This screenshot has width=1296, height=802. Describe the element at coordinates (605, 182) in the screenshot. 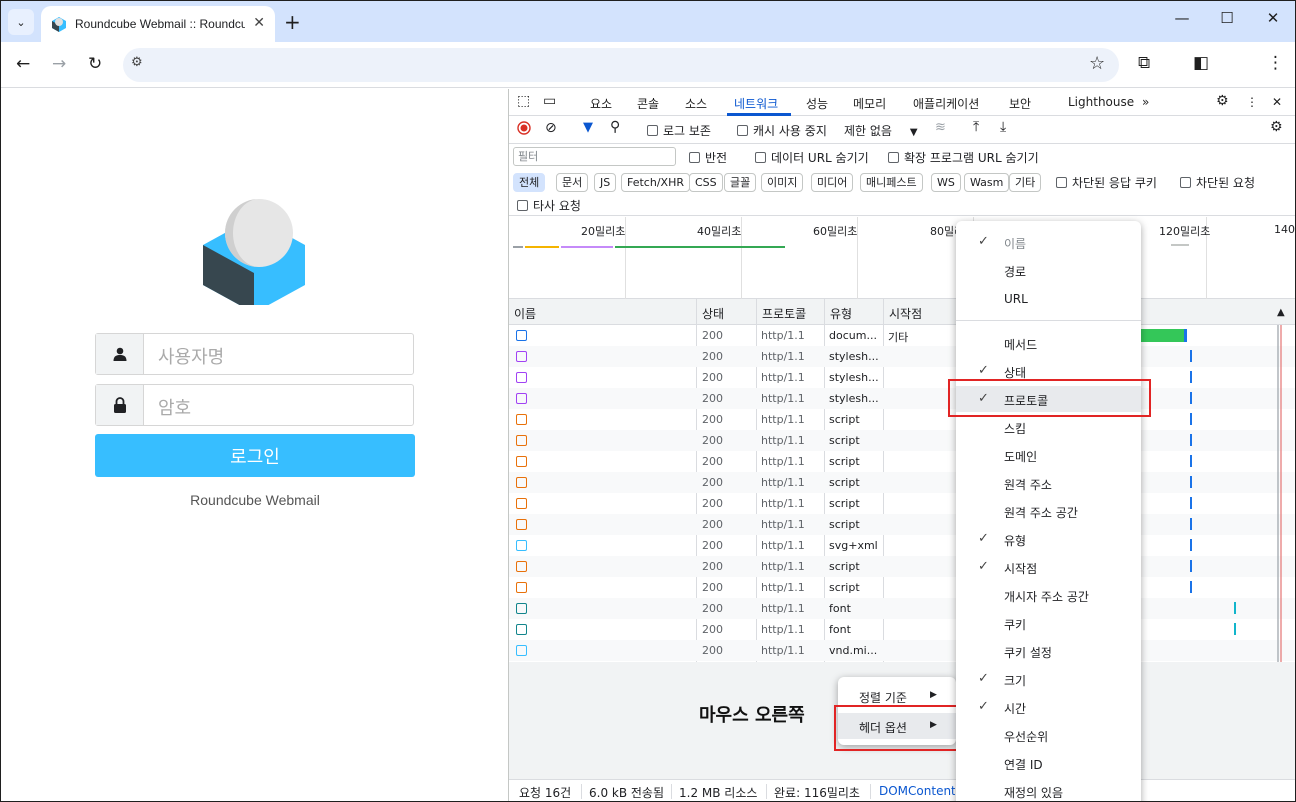

I see `type-filter-js: JS` at that location.